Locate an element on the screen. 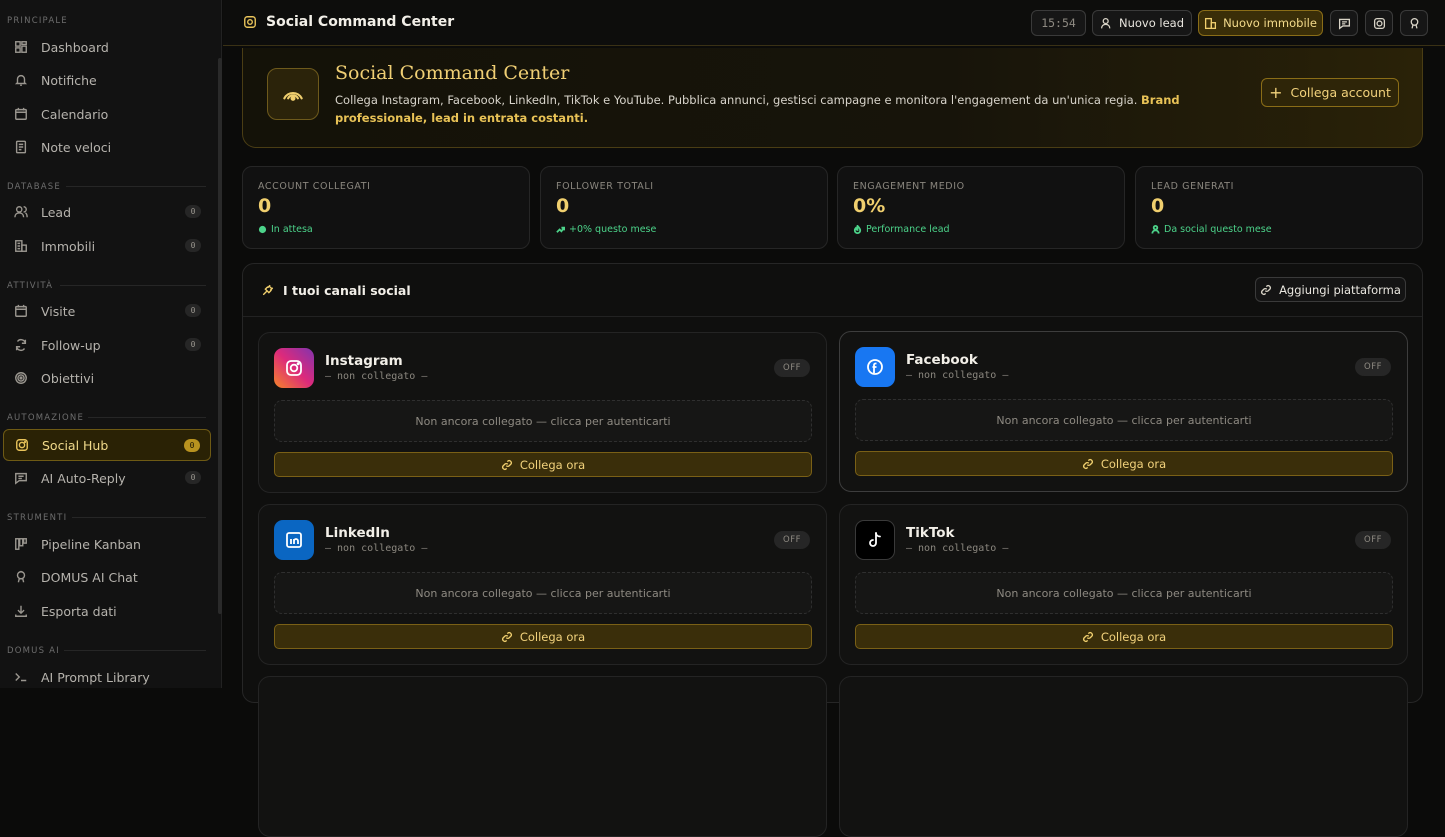 The image size is (1445, 837). sidebar-item-label: Pipeline Kanban is located at coordinates (91, 544).